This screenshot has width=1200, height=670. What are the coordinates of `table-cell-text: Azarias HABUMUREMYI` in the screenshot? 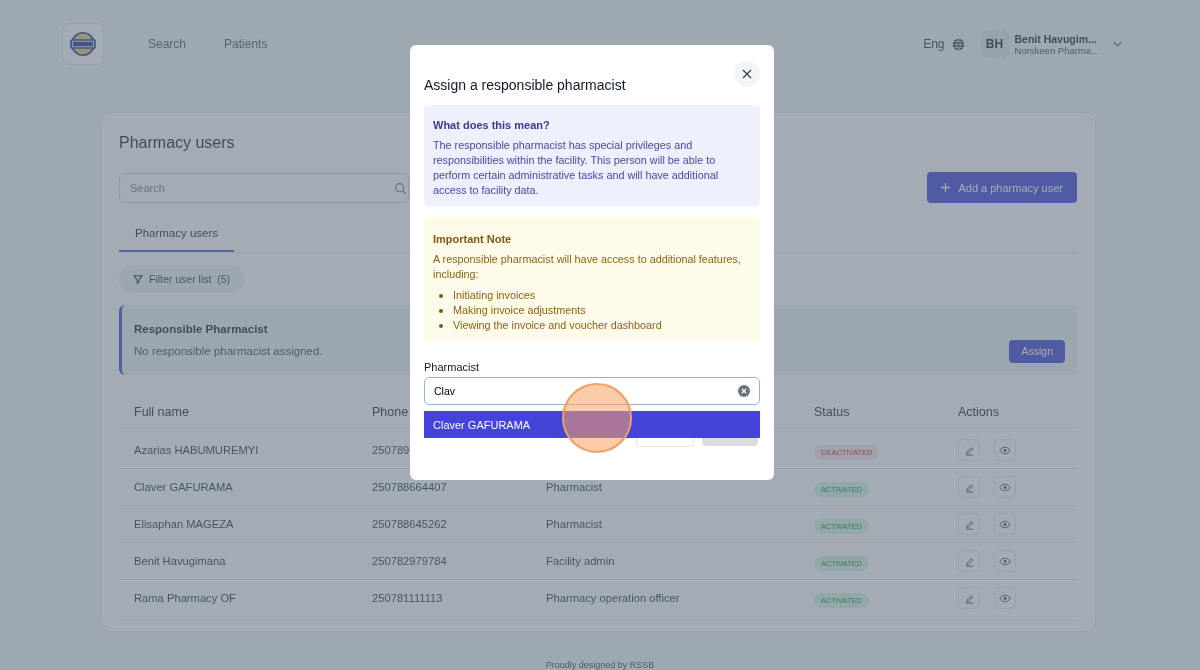 It's located at (197, 450).